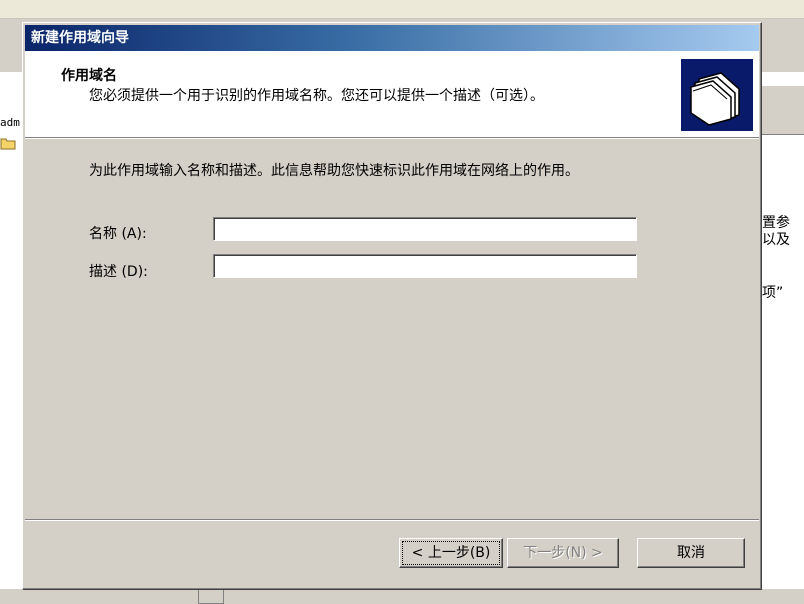 Image resolution: width=804 pixels, height=604 pixels. What do you see at coordinates (773, 293) in the screenshot?
I see `background-text-line-3: 项”` at bounding box center [773, 293].